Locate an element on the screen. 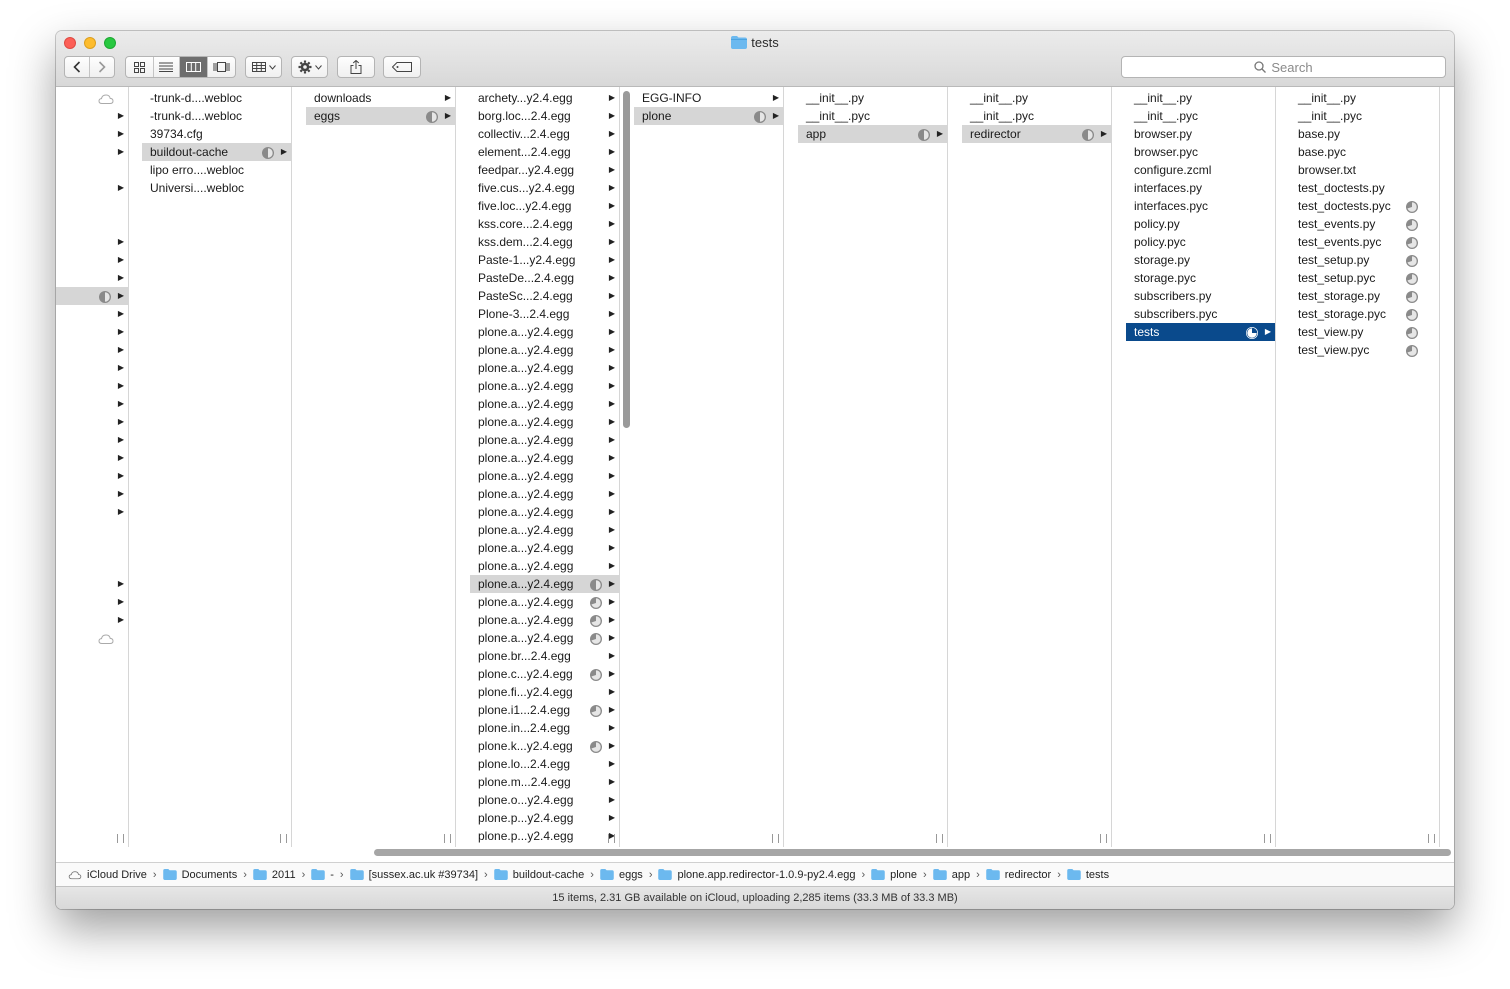 The width and height of the screenshot is (1510, 989). file-row: test_storage.py is located at coordinates (1364, 296).